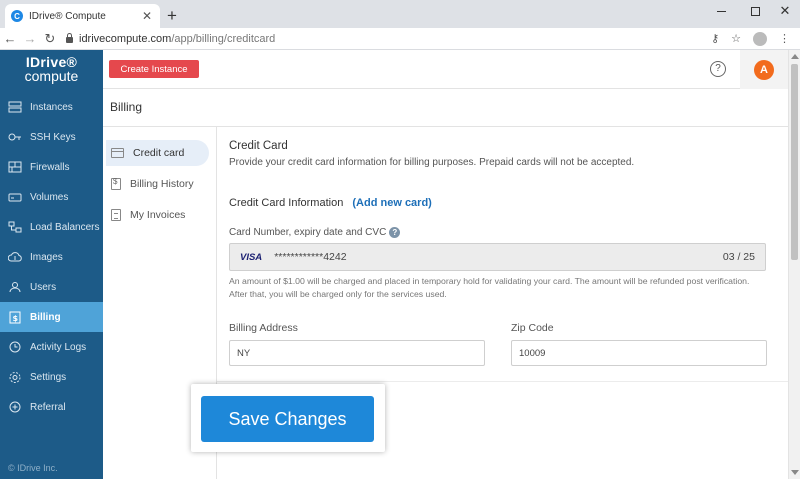  Describe the element at coordinates (67, 16) in the screenshot. I see `tab-title: IDrive® Compute` at that location.